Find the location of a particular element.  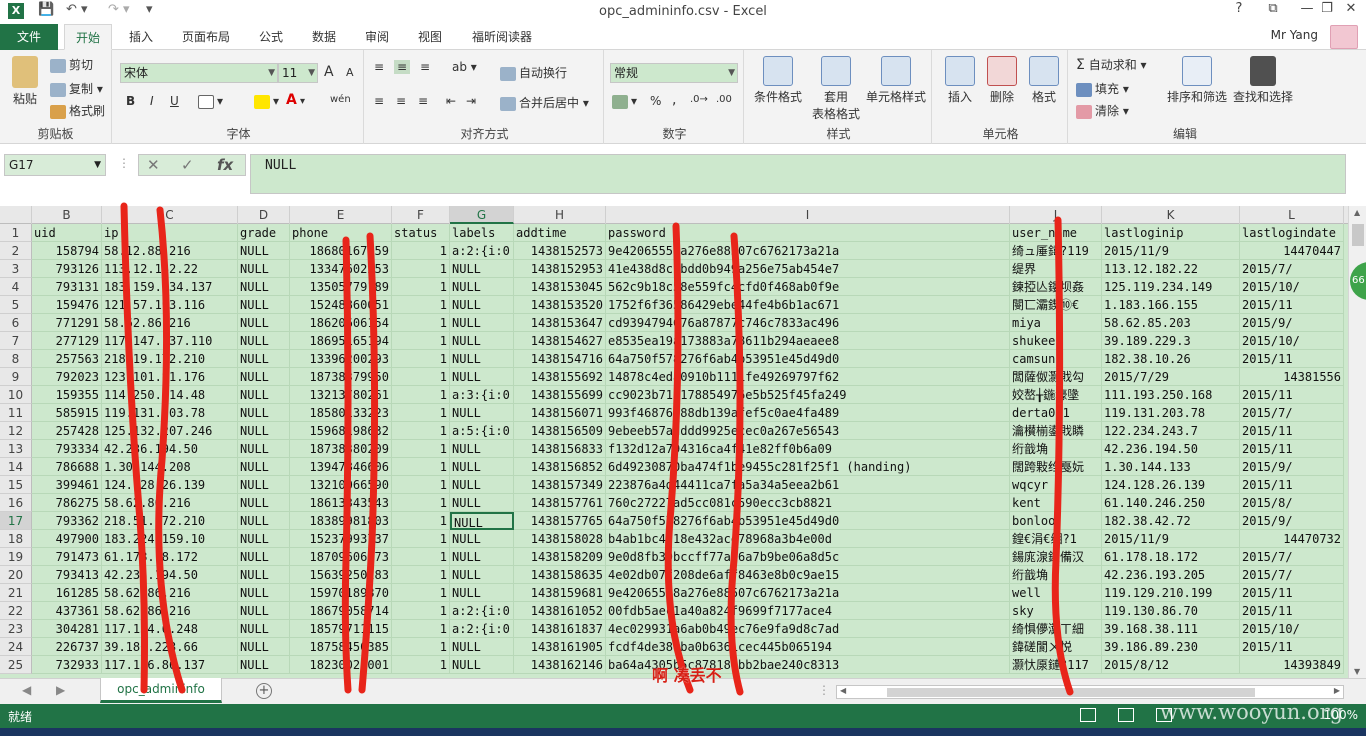

confirm-entry-icon: ✓ is located at coordinates (187, 165).